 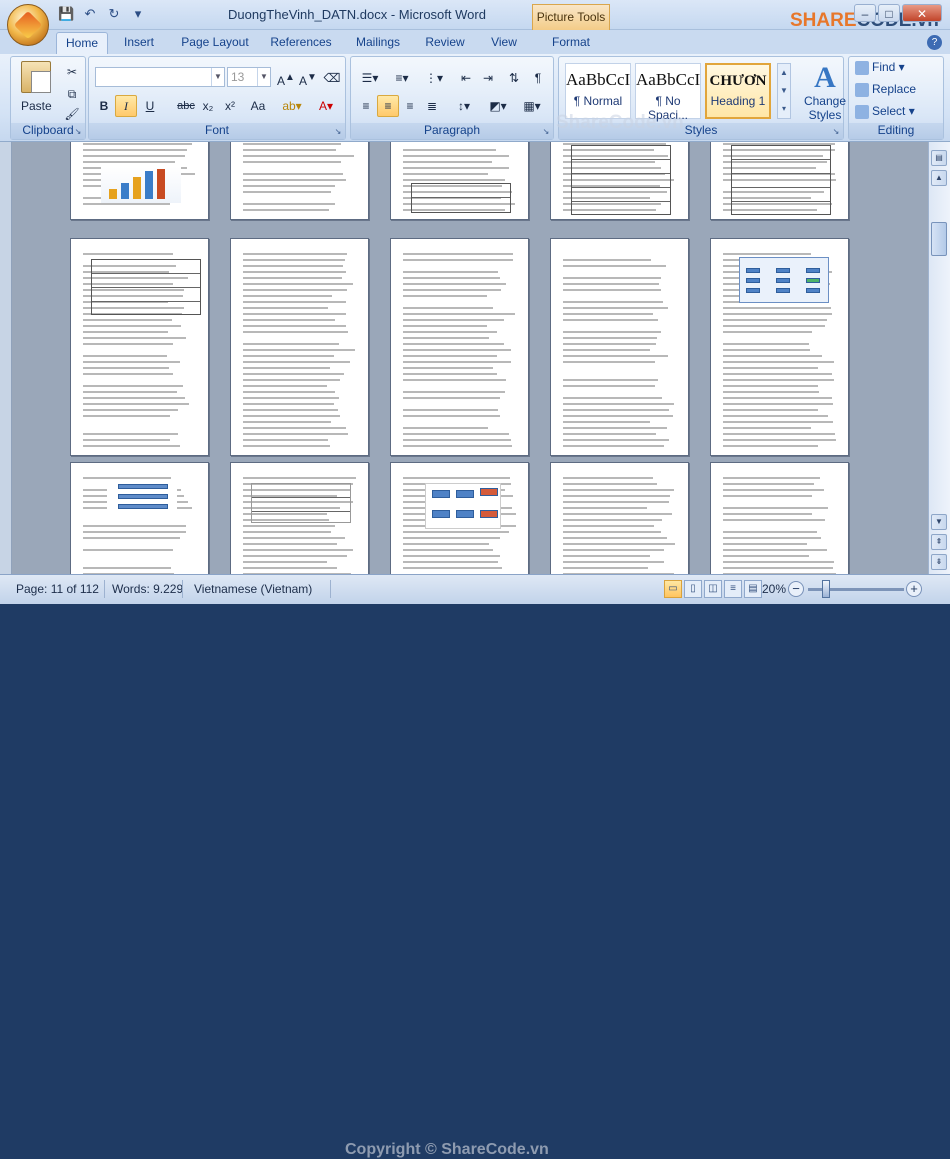 I want to click on print-layout-view-icon: ▭, so click(x=673, y=589).